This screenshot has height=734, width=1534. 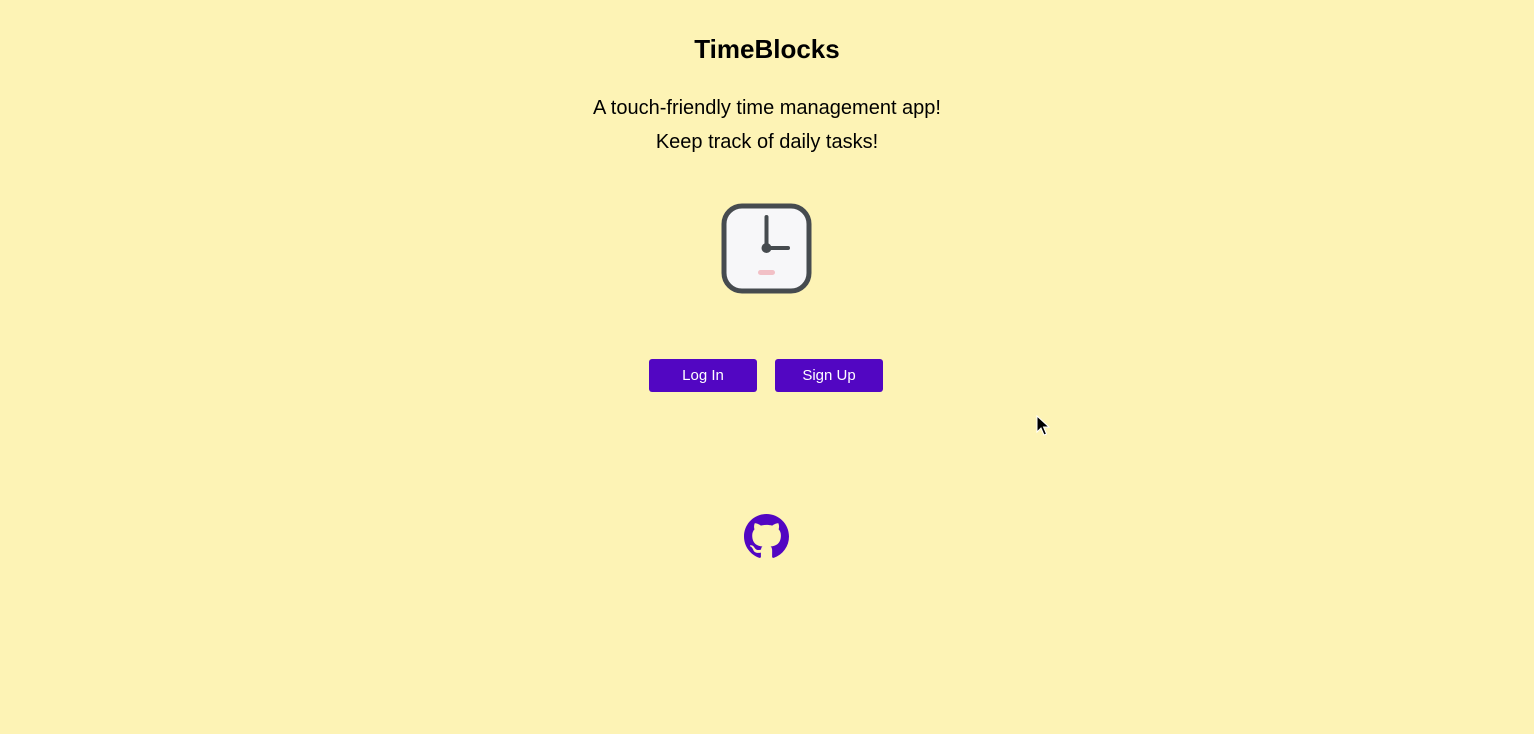 I want to click on github-icon, so click(x=766, y=536).